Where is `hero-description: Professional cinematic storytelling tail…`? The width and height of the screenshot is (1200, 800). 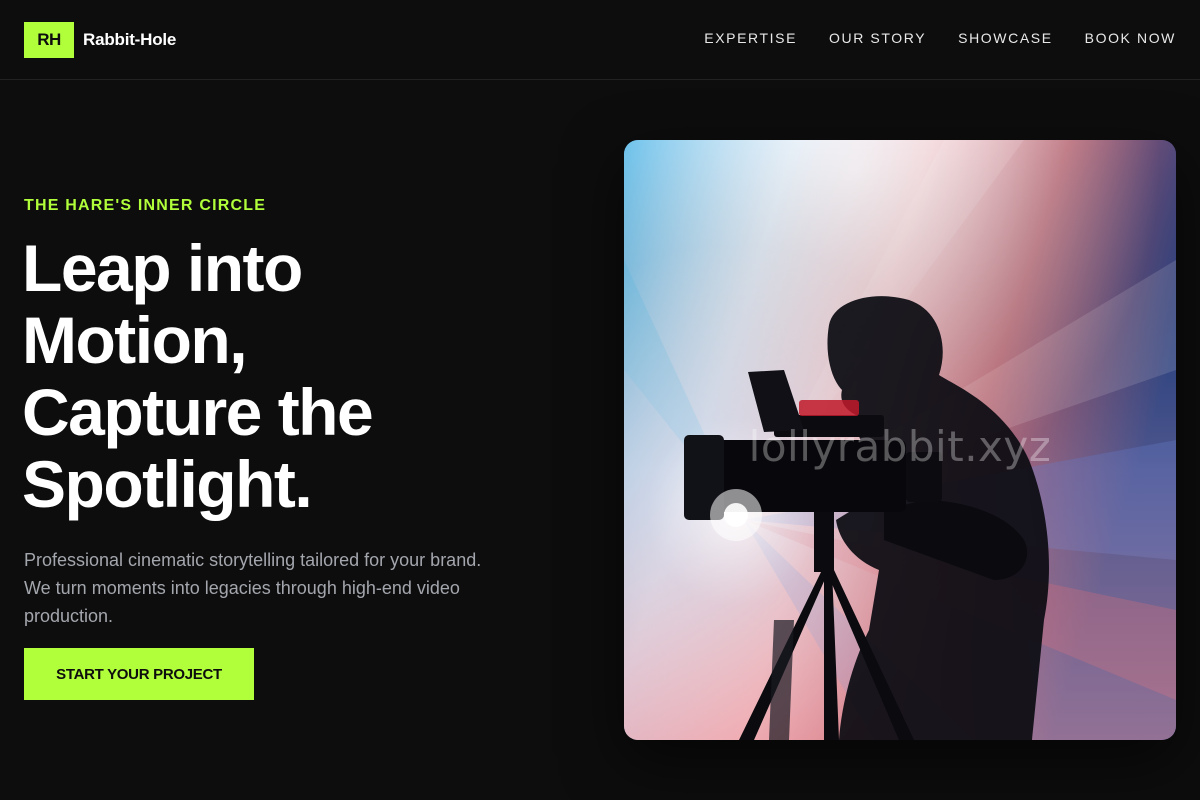 hero-description: Professional cinematic storytelling tail… is located at coordinates (253, 588).